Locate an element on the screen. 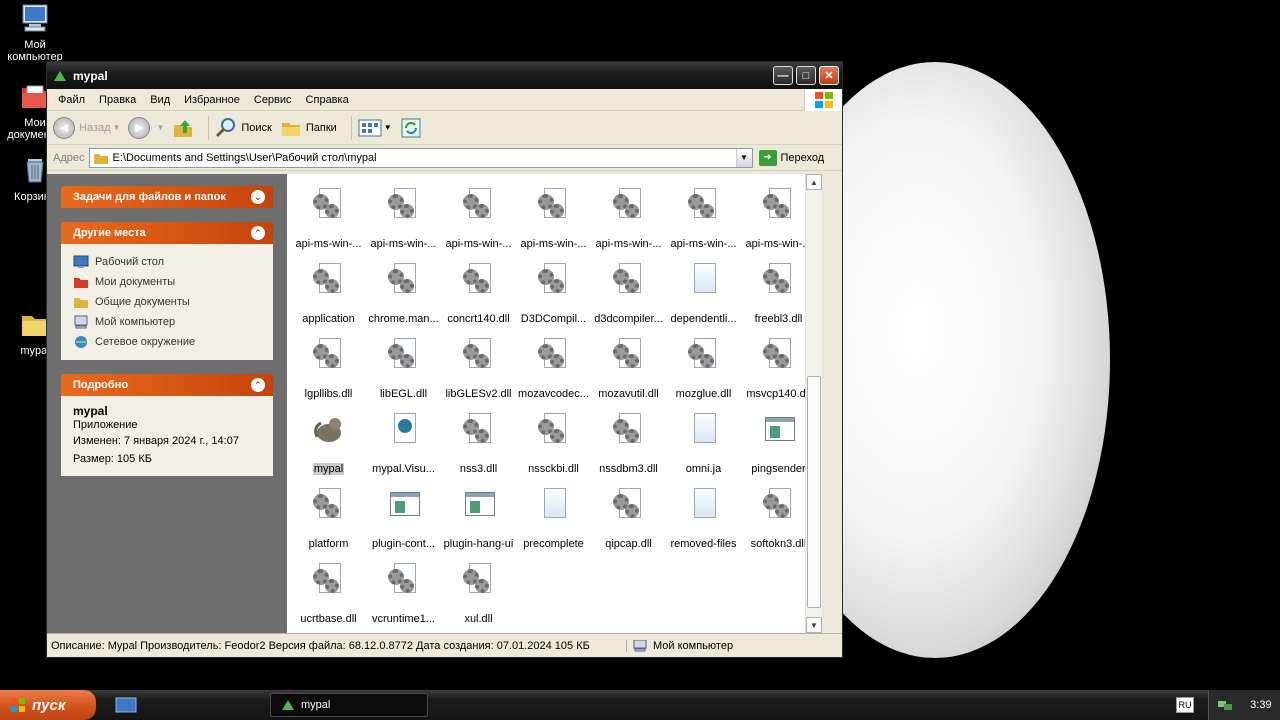  desktop-icon-my-computer: Мой компьютер is located at coordinates (35, 32).